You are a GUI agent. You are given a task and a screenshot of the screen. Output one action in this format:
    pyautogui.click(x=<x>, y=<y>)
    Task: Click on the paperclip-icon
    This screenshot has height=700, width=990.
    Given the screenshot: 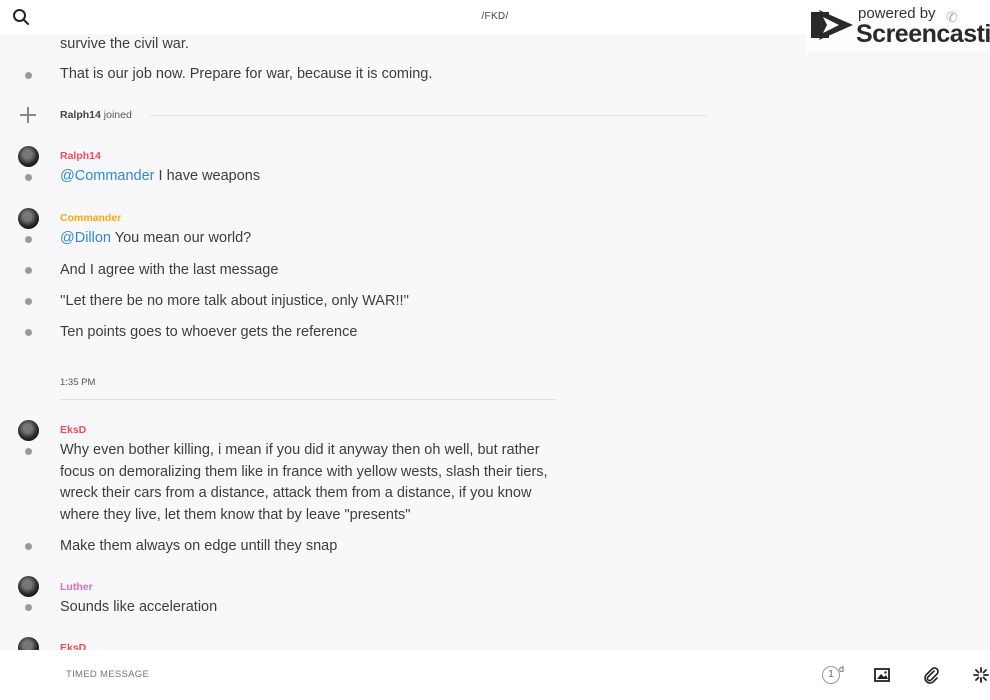 What is the action you would take?
    pyautogui.click(x=931, y=675)
    